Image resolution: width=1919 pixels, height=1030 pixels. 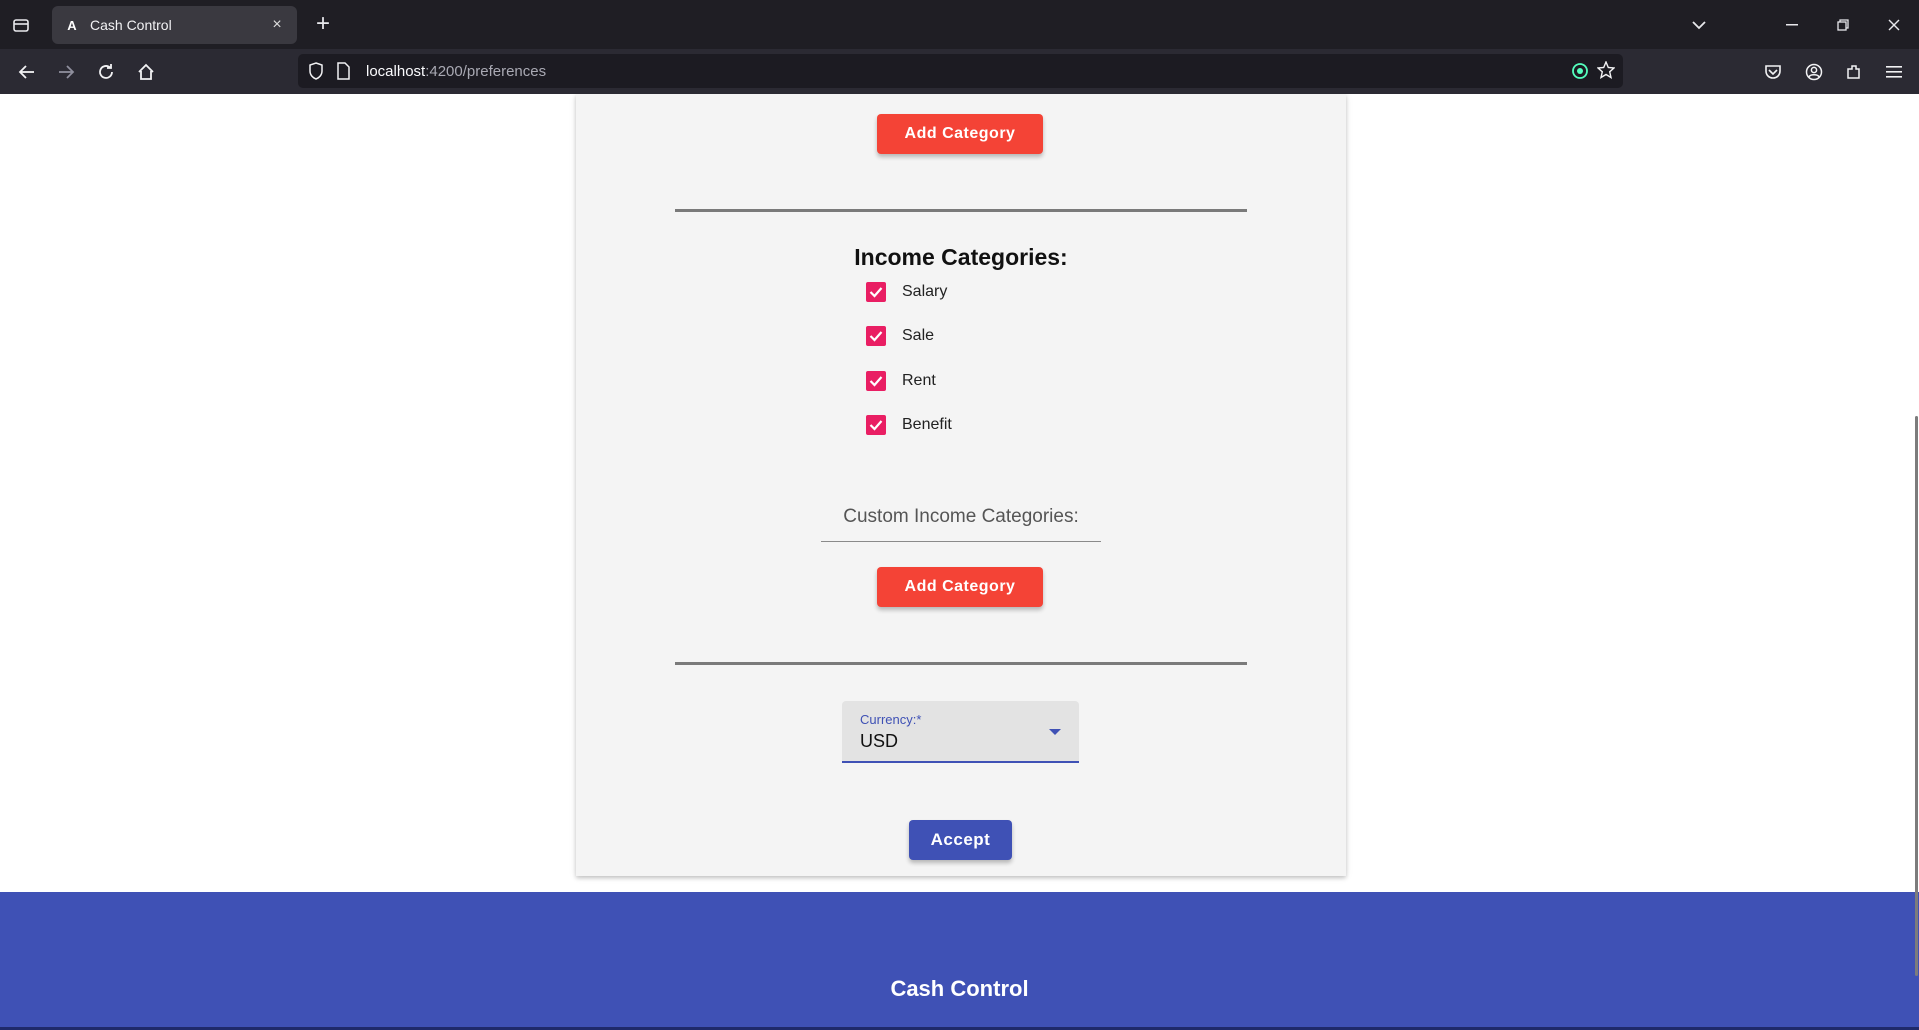 What do you see at coordinates (1792, 25) in the screenshot?
I see `minimize-icon` at bounding box center [1792, 25].